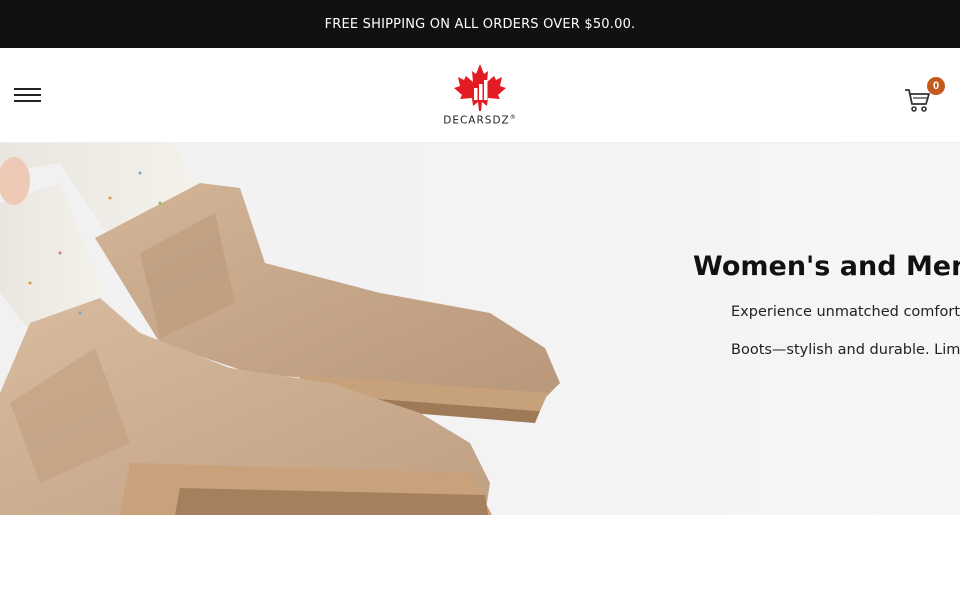  I want to click on announcement-bar: FREE SHIPPING ON ALL ORDERS OVER $50.00., so click(480, 24).